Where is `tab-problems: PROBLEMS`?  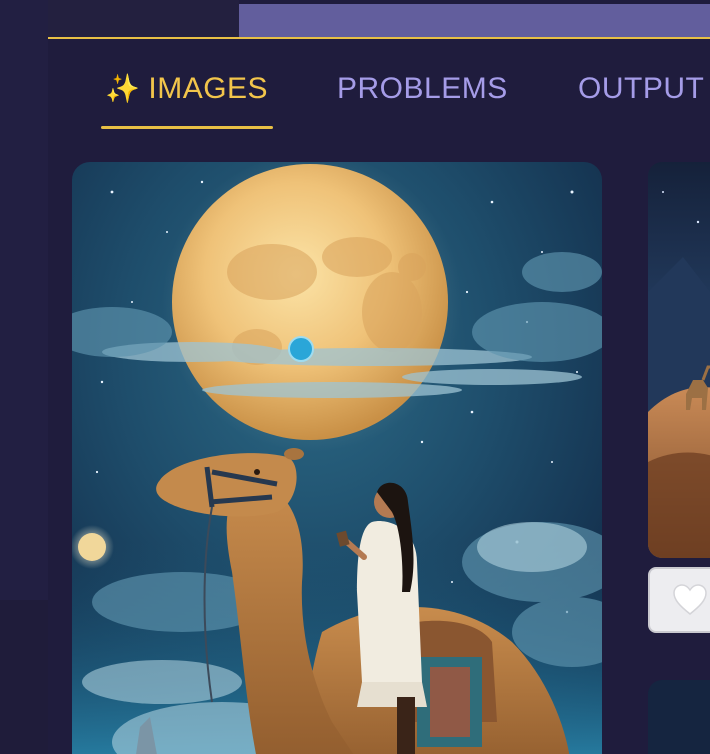
tab-problems: PROBLEMS is located at coordinates (422, 89).